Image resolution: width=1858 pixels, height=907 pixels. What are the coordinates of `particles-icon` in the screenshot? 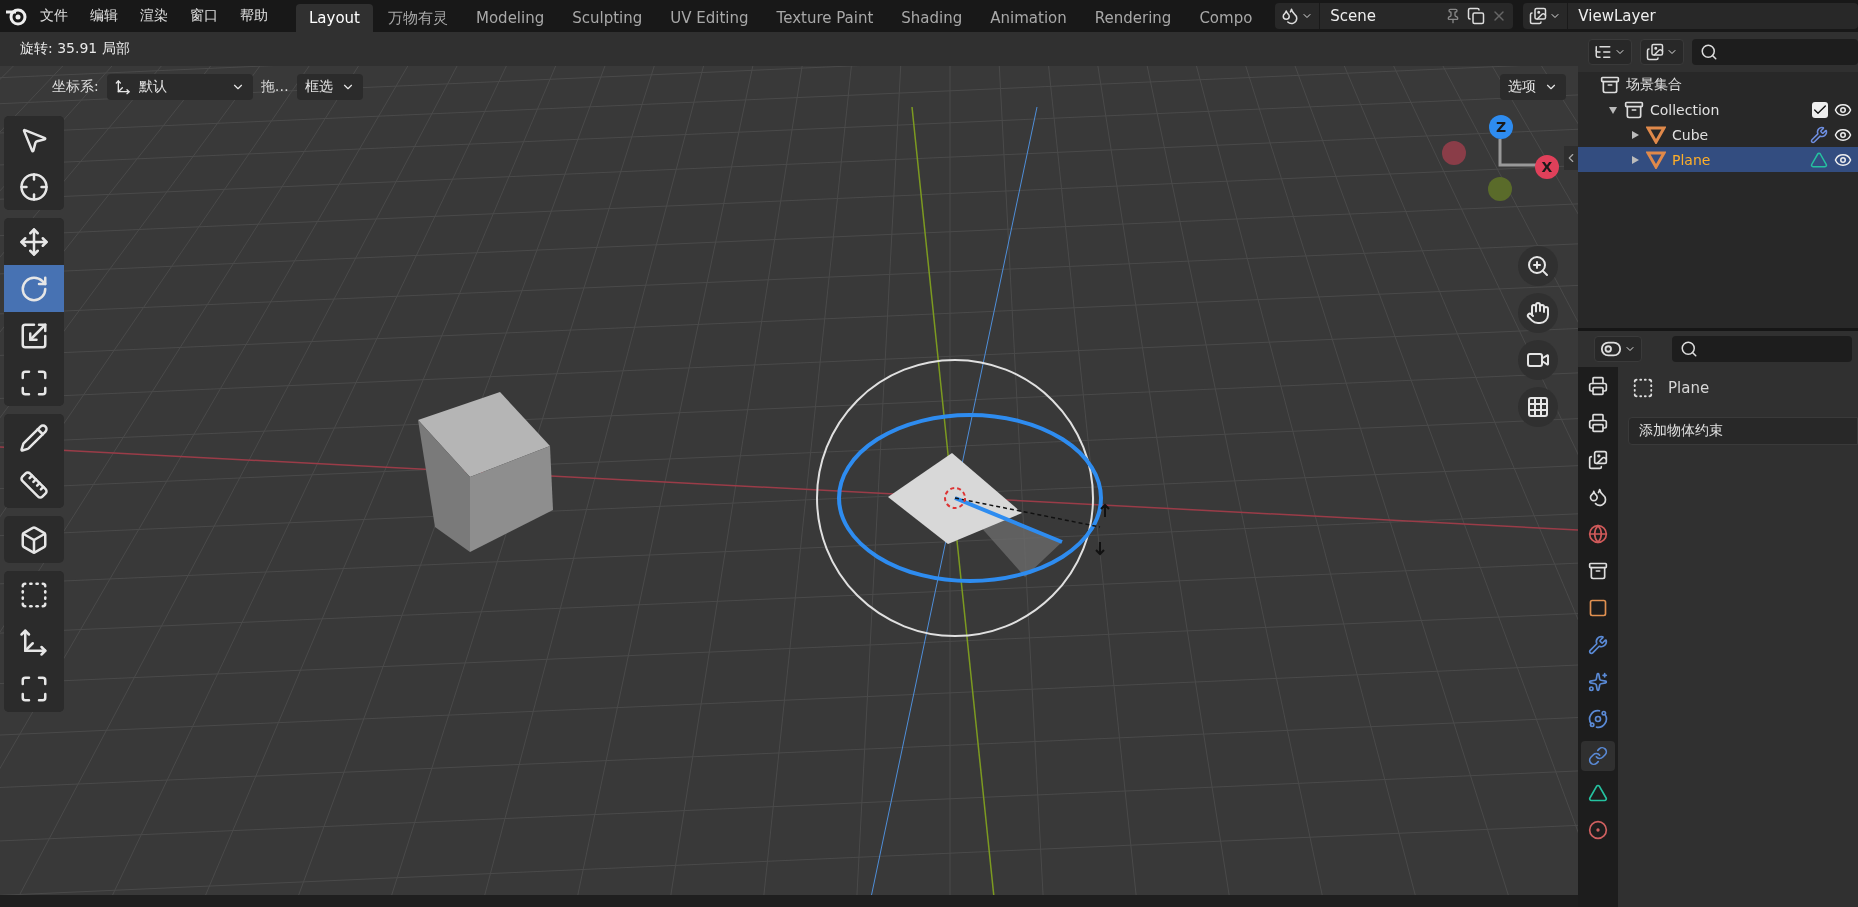 It's located at (1598, 682).